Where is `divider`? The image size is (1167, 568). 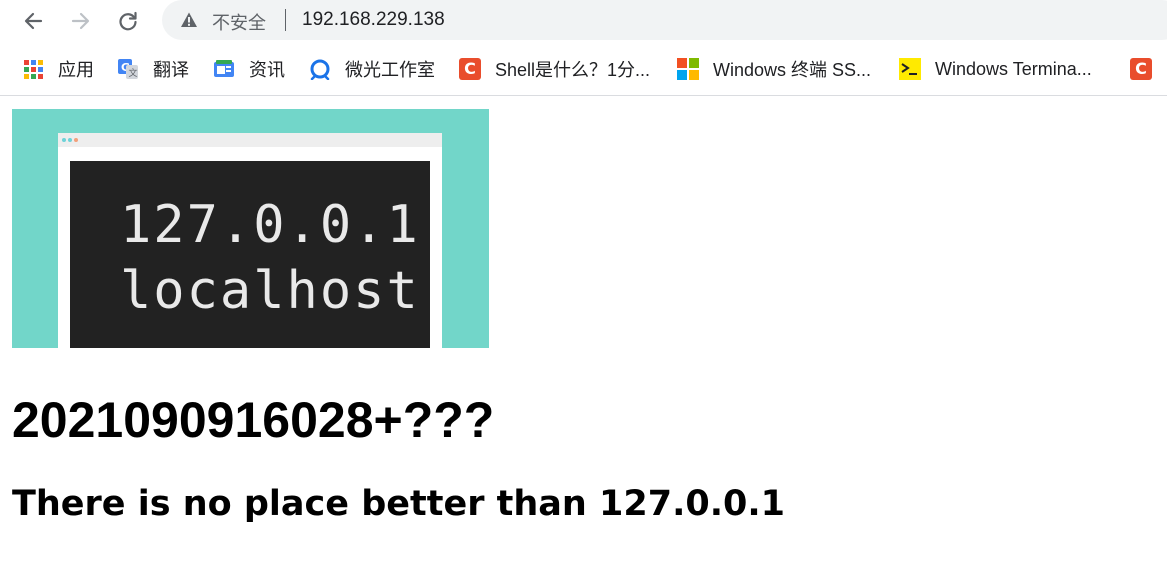 divider is located at coordinates (285, 20).